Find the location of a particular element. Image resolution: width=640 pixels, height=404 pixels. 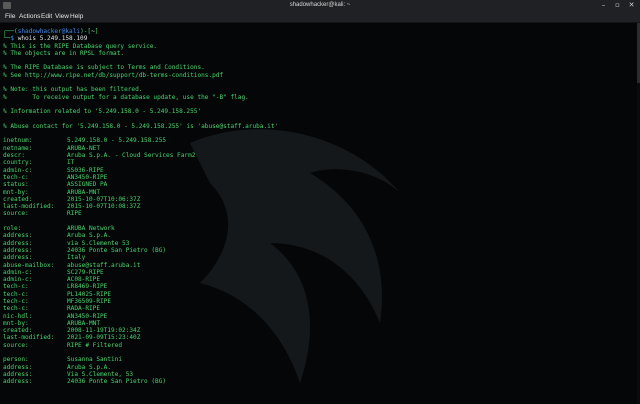

record-key: descr: is located at coordinates (14, 156).